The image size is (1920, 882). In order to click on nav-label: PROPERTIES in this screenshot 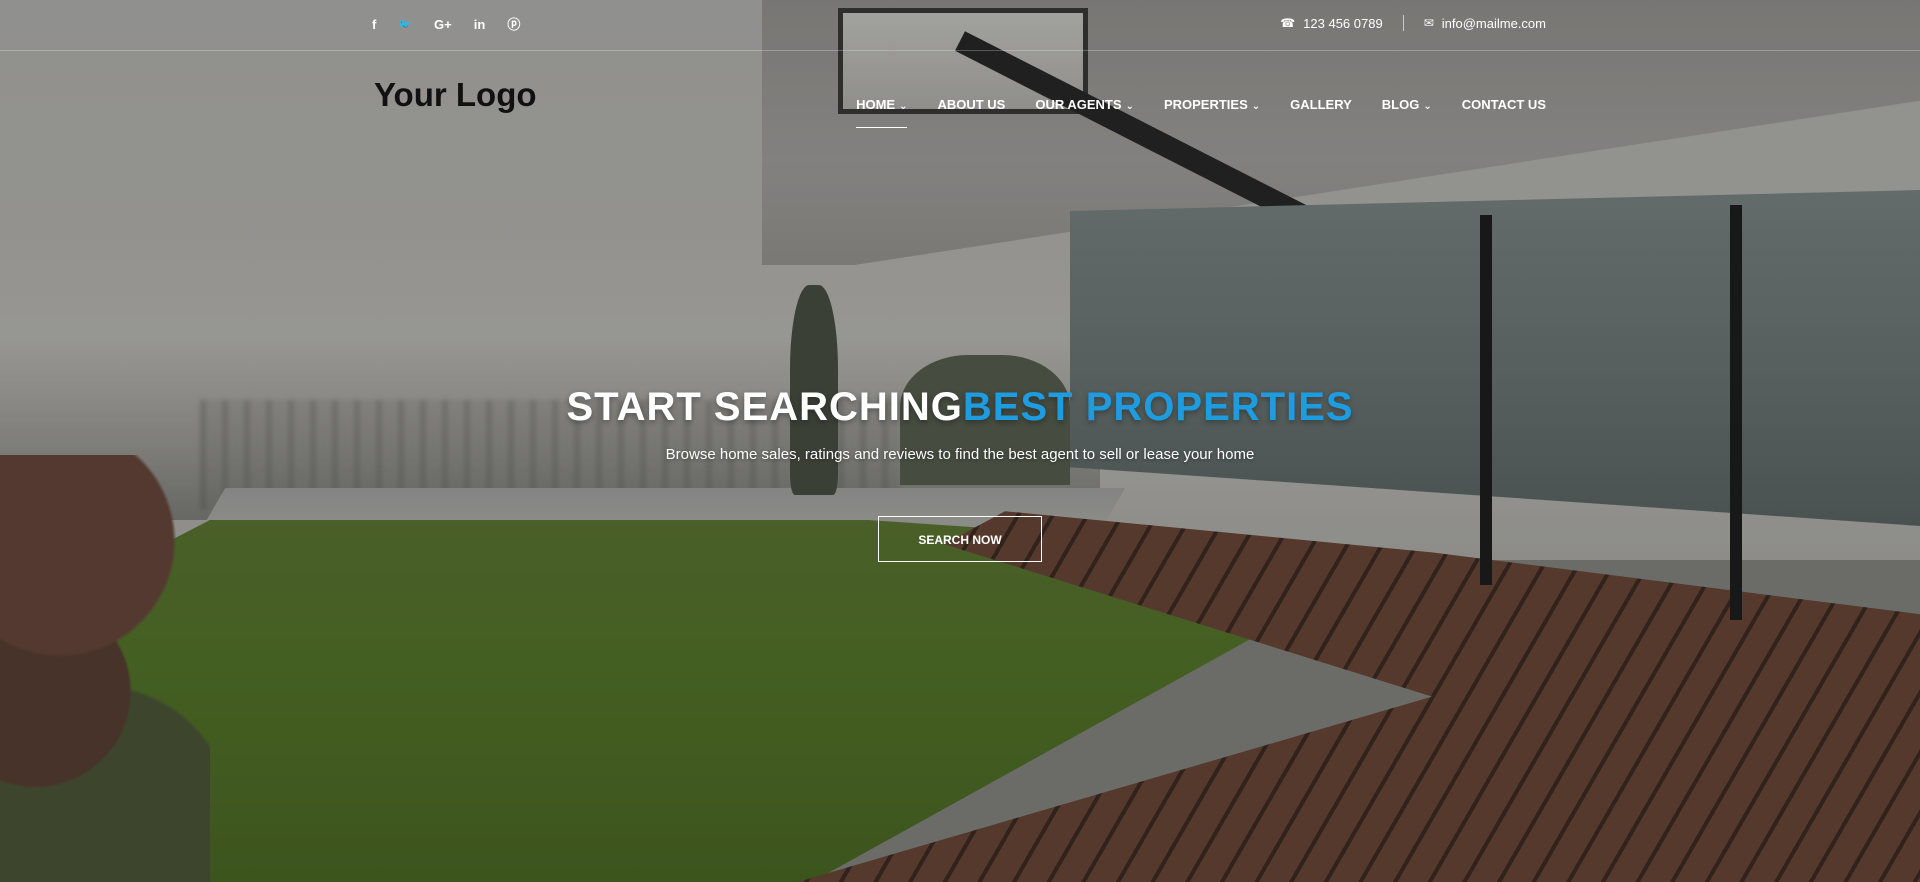, I will do `click(1205, 104)`.